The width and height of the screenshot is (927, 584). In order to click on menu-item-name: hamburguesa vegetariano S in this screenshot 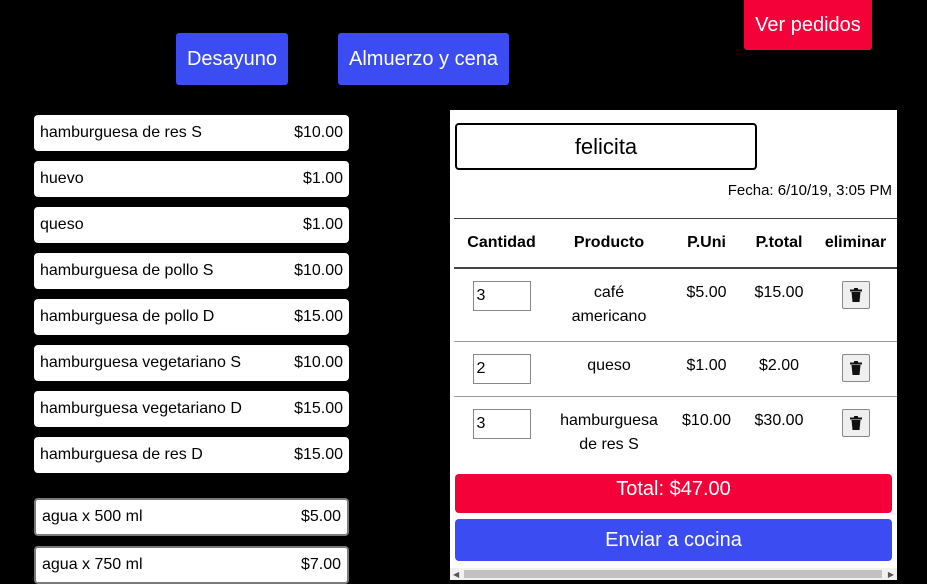, I will do `click(141, 362)`.